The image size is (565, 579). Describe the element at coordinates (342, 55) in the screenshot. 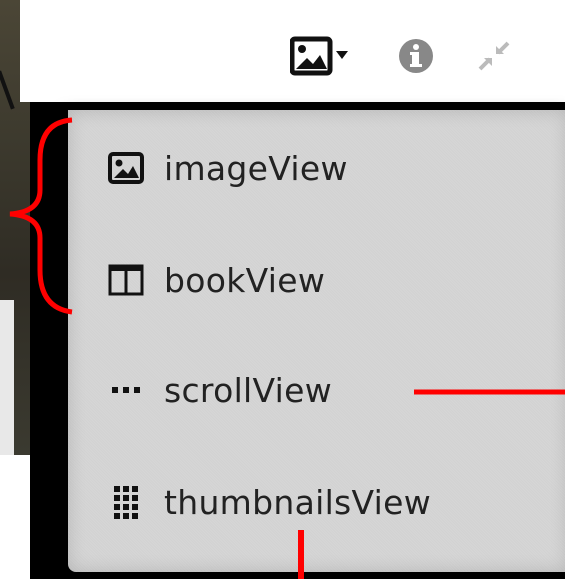

I see `dropdown-caret-icon` at that location.